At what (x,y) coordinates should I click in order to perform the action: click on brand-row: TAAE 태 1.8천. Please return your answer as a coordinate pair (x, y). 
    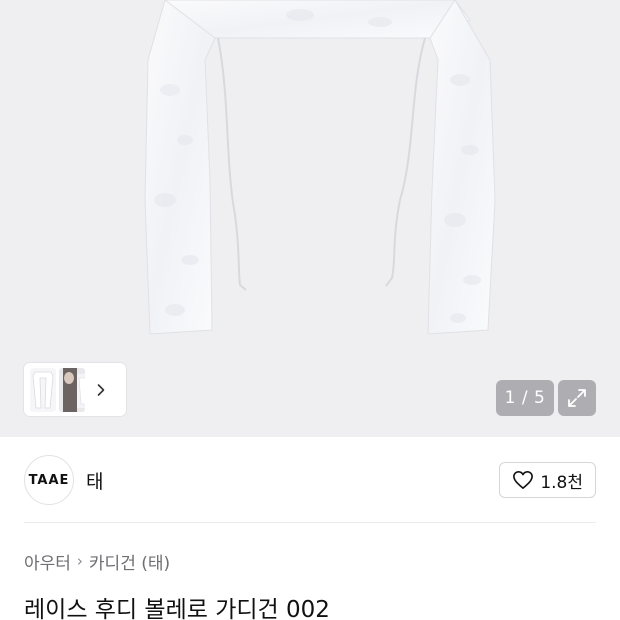
    Looking at the image, I should click on (310, 480).